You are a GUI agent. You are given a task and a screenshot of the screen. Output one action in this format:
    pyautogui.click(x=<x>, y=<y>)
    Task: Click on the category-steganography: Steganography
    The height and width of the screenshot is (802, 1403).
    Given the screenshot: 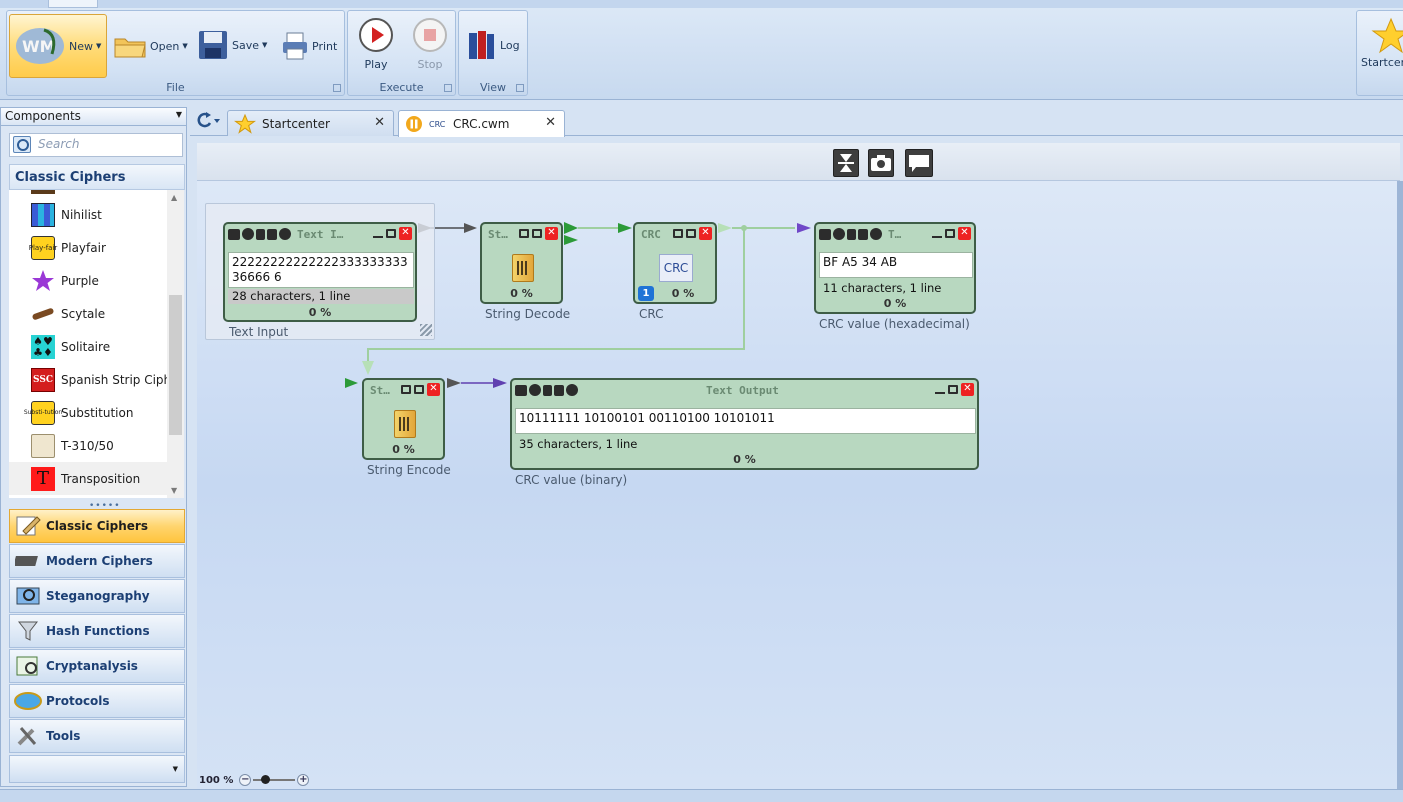 What is the action you would take?
    pyautogui.click(x=97, y=596)
    